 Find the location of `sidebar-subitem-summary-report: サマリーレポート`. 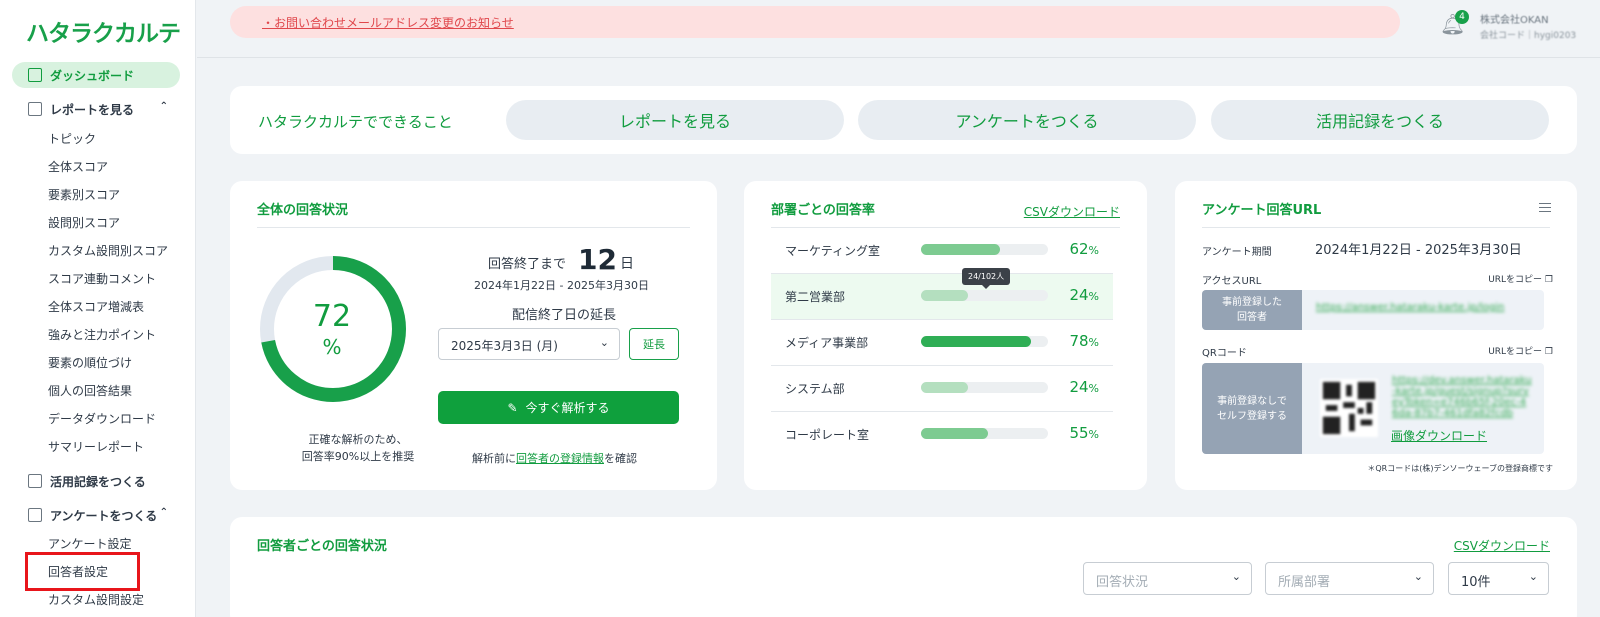

sidebar-subitem-summary-report: サマリーレポート is located at coordinates (96, 446).